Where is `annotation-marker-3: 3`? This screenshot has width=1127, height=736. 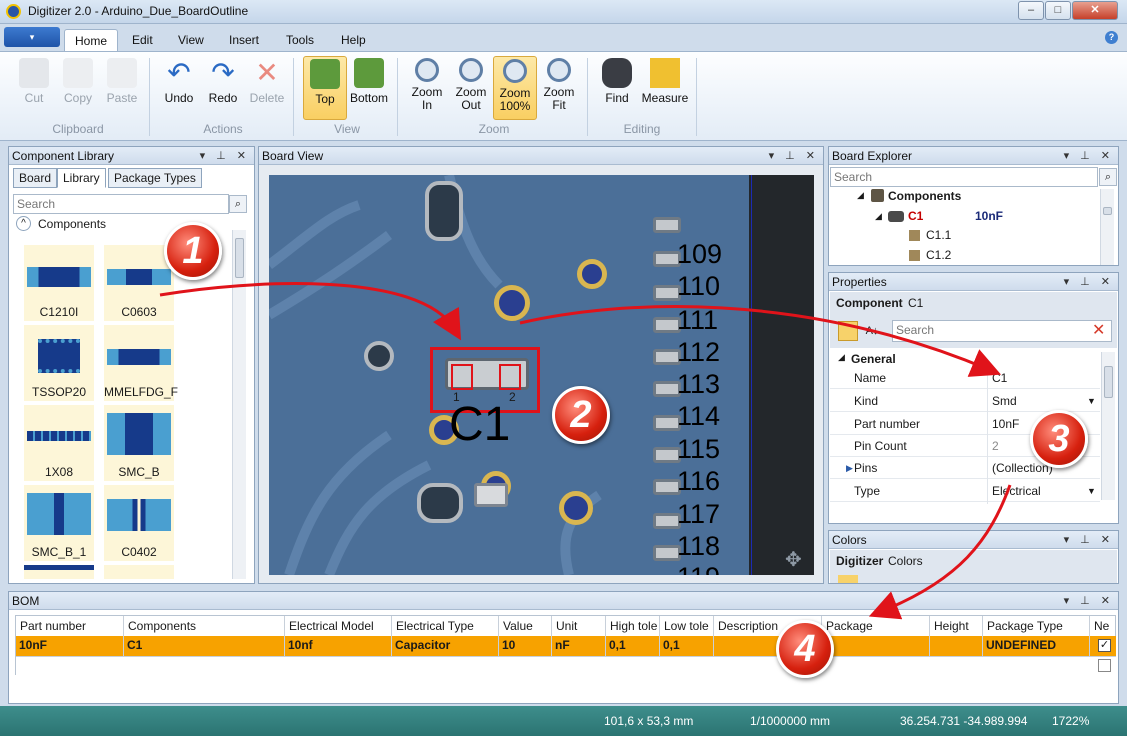 annotation-marker-3: 3 is located at coordinates (1059, 439).